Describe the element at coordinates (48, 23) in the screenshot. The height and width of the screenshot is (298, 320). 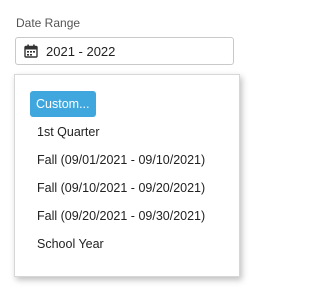
I see `date-range-label: Date Range` at that location.